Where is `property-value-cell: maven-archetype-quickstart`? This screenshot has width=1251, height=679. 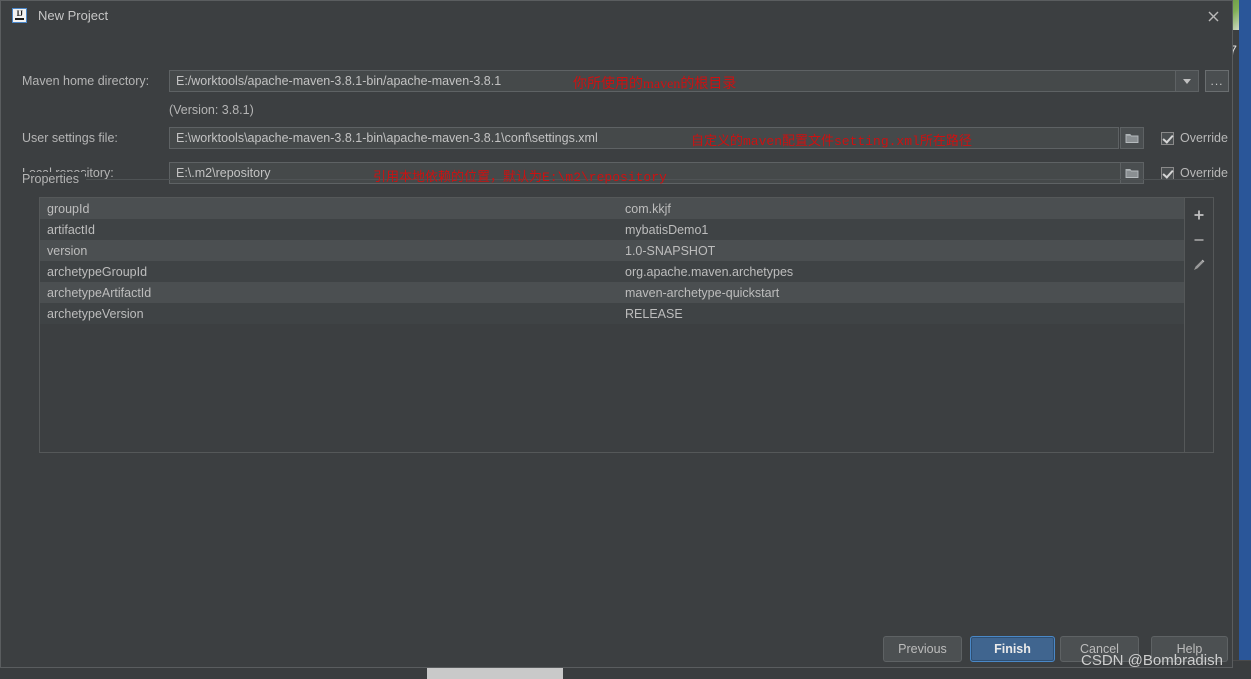 property-value-cell: maven-archetype-quickstart is located at coordinates (702, 292).